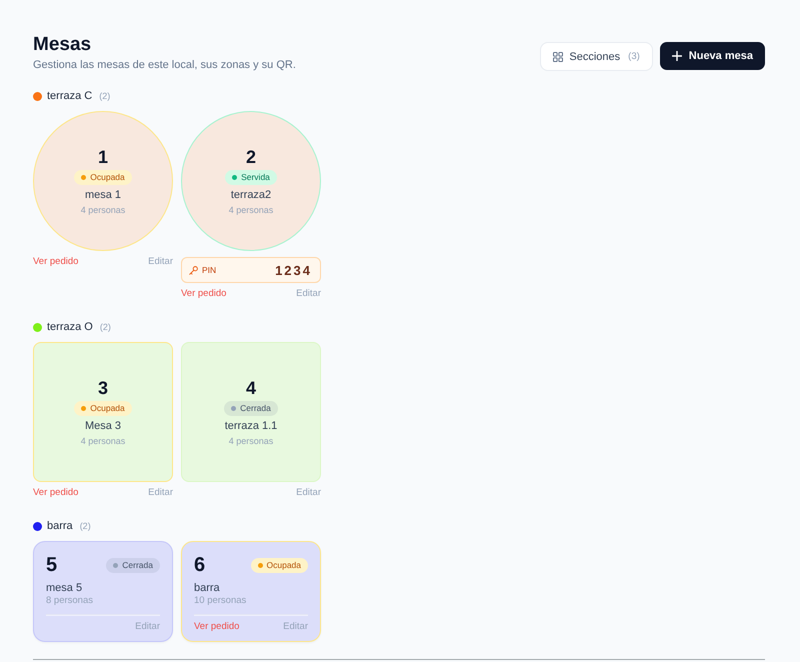  Describe the element at coordinates (677, 56) in the screenshot. I see `plus-icon` at that location.